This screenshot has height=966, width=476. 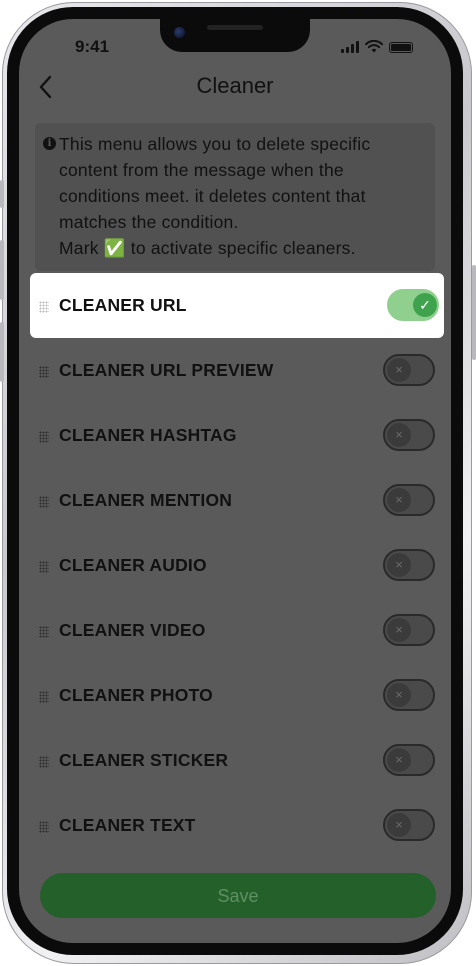 I want to click on cleaner-row-text: CLEANER TEXT ×, so click(x=235, y=825).